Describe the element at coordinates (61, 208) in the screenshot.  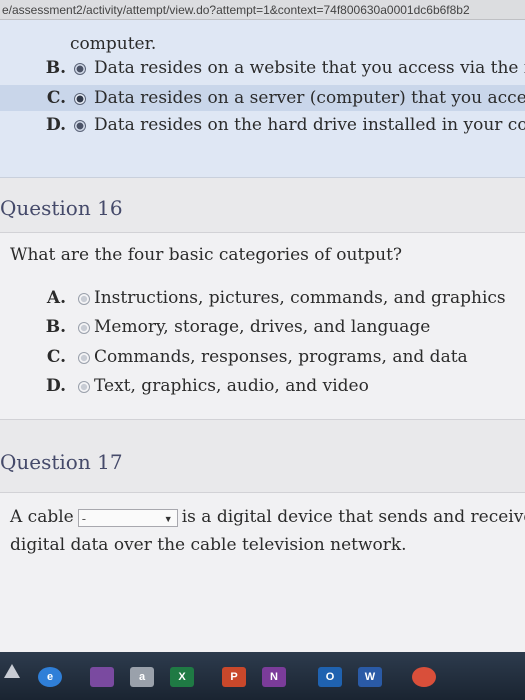
I see `question-16-heading: Question 16` at that location.